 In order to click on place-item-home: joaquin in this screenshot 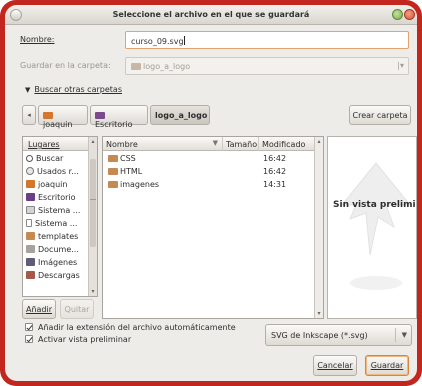, I will do `click(56, 184)`.